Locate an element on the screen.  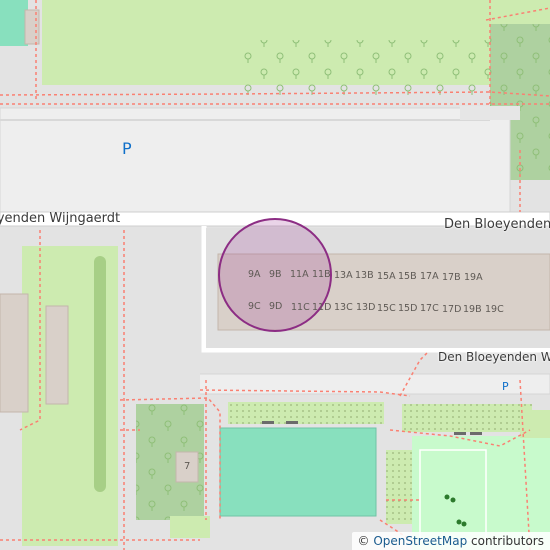
hedge-west is located at coordinates (100, 374).